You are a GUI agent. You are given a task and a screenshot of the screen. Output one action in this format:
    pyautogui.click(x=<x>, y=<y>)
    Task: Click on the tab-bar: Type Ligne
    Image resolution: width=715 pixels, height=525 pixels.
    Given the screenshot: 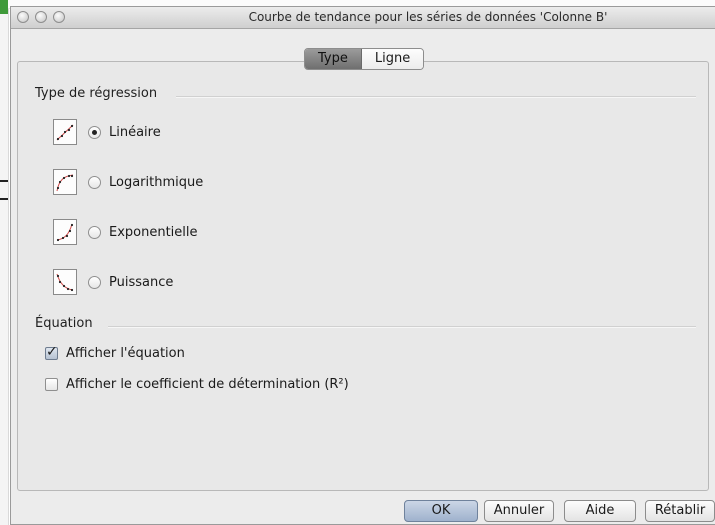 What is the action you would take?
    pyautogui.click(x=364, y=59)
    